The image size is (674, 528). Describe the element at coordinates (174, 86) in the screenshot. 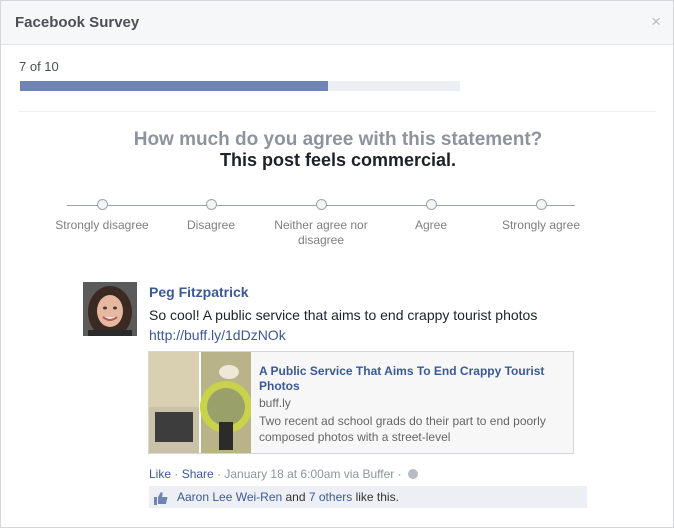

I see `progress-fill` at that location.